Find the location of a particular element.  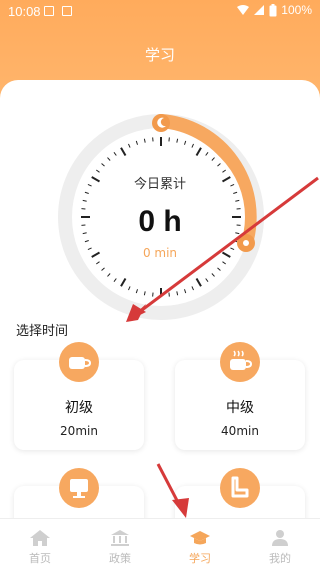

wifi-icon is located at coordinates (243, 10).